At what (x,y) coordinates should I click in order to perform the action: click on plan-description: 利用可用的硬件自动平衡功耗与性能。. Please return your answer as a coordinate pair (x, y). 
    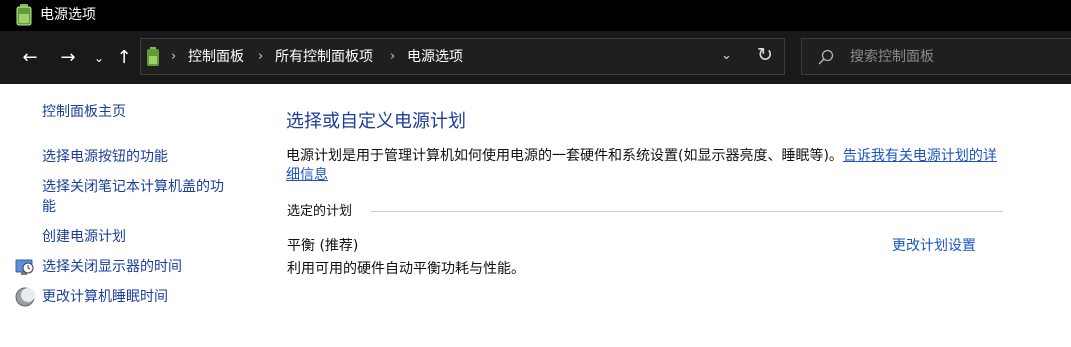
    Looking at the image, I should click on (406, 269).